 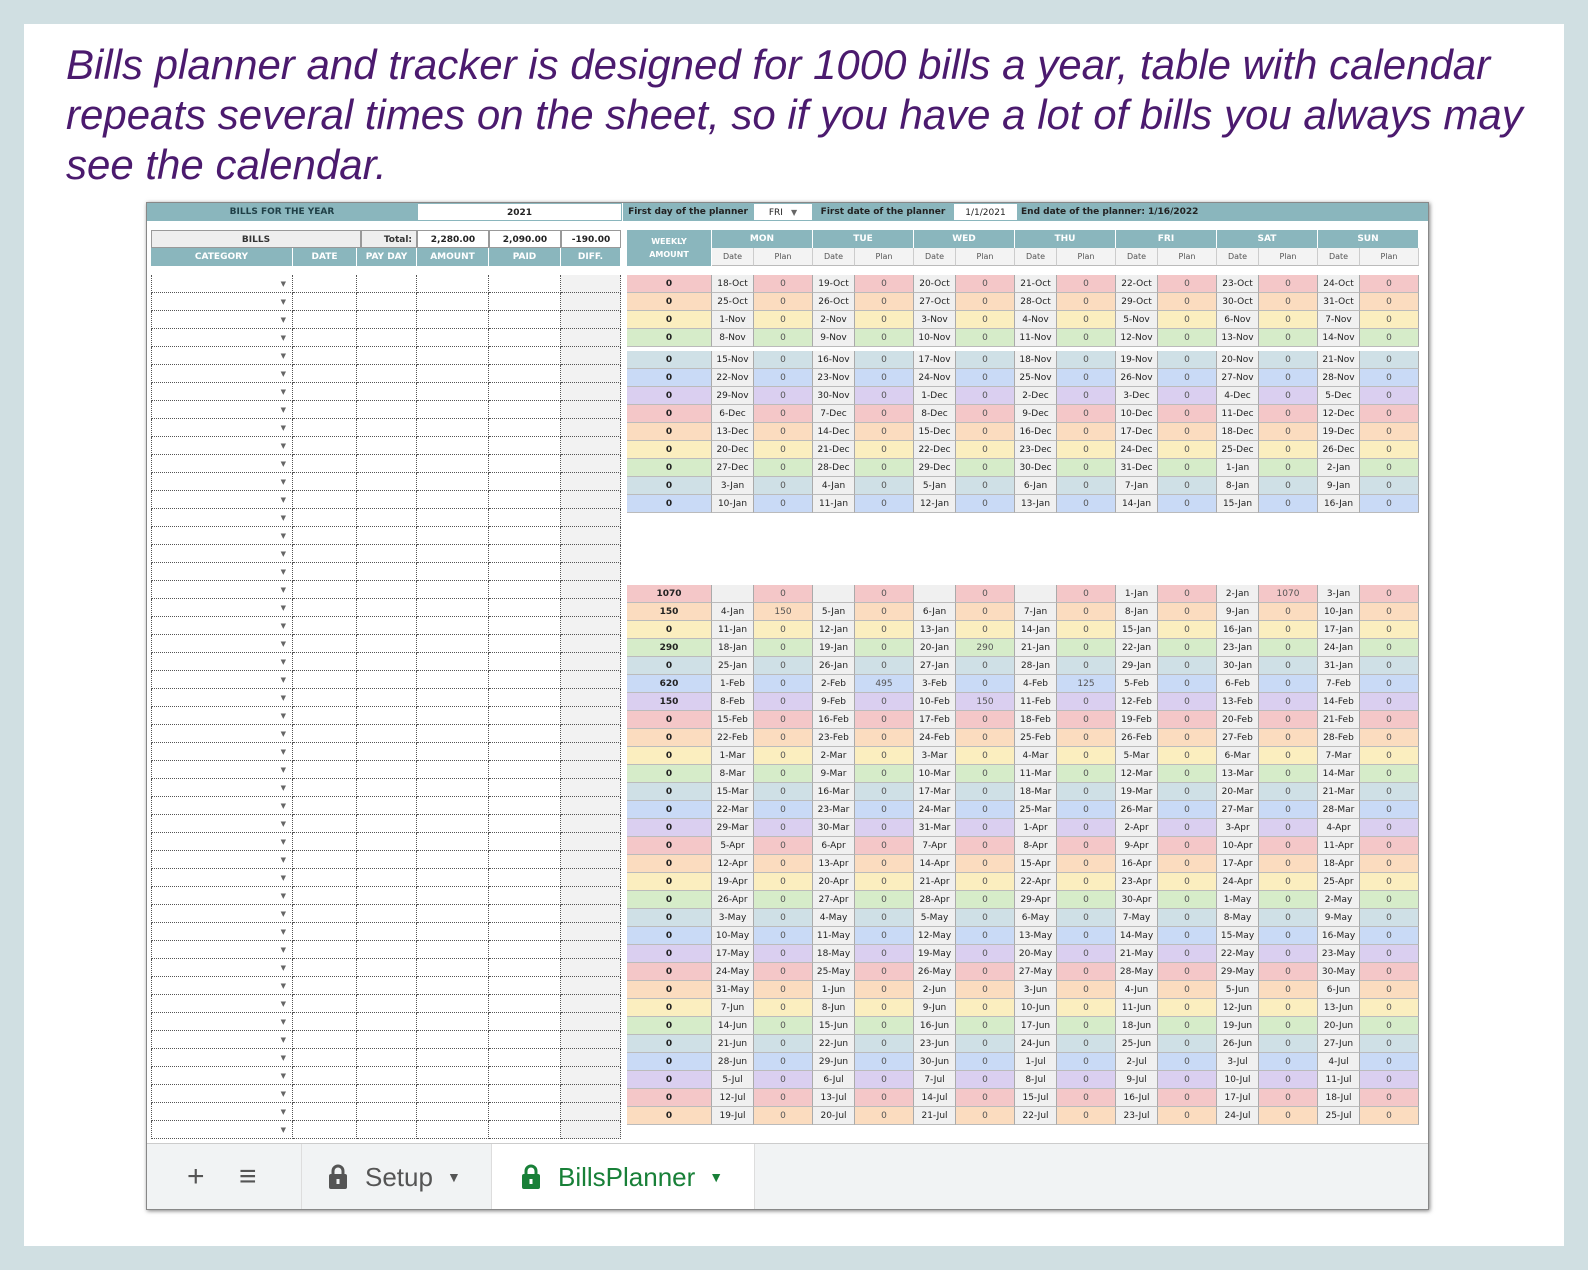 What do you see at coordinates (1238, 432) in the screenshot?
I see `date-cell: 18-Dec` at bounding box center [1238, 432].